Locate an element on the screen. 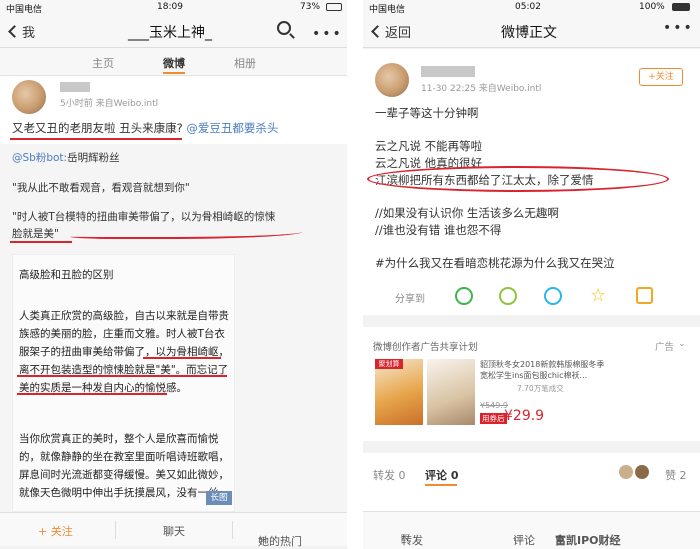 Image resolution: width=700 pixels, height=549 pixels. nav-bar: 返回 微博正文 ••• is located at coordinates (531, 31).